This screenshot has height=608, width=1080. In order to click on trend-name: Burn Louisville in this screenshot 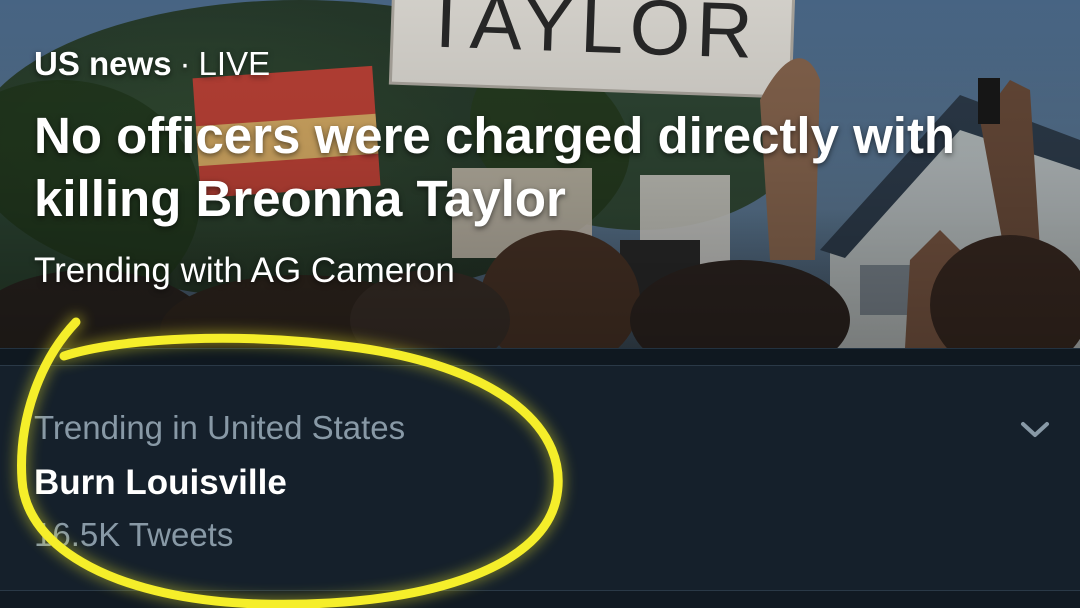, I will do `click(160, 483)`.